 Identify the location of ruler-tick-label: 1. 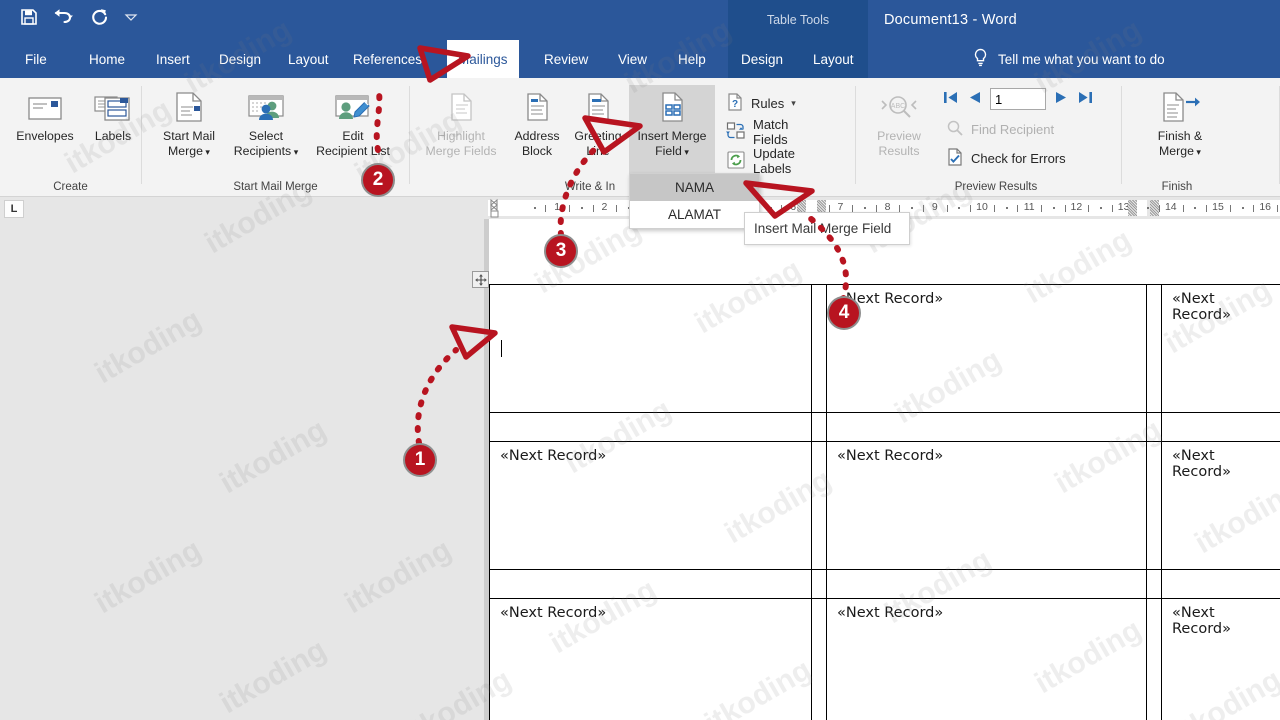
(557, 207).